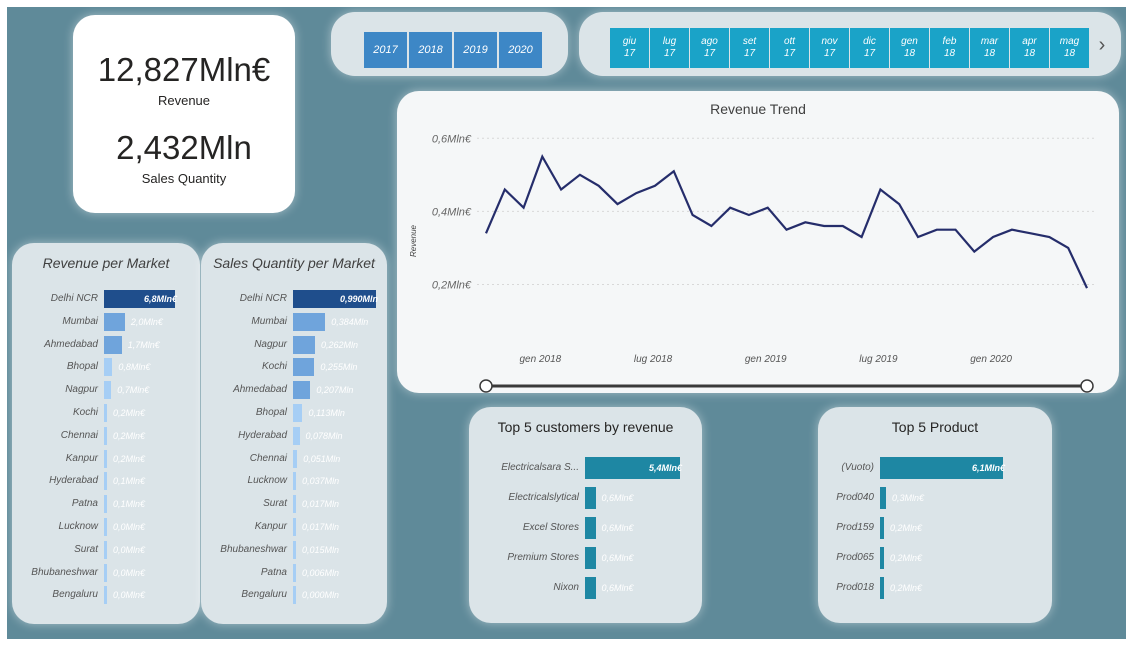 The image size is (1132, 646). I want to click on bar-row: Premium Stores 0,6Mln€, so click(585, 558).